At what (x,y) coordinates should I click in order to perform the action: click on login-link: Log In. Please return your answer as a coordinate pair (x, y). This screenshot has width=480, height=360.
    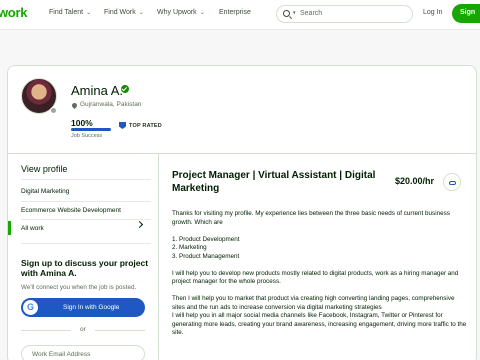
    Looking at the image, I should click on (432, 12).